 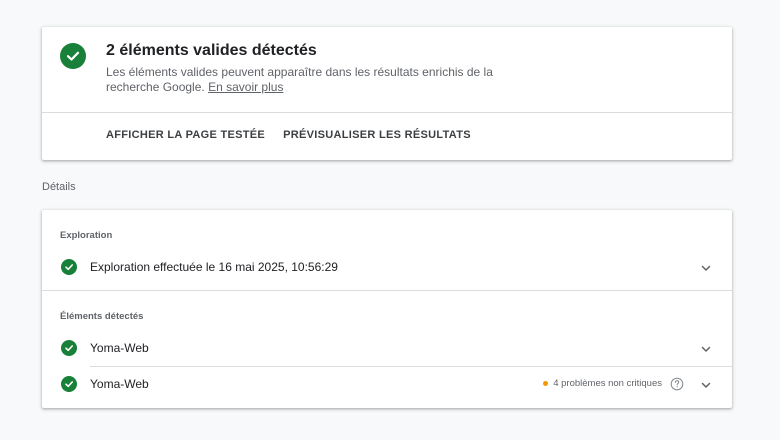 What do you see at coordinates (387, 384) in the screenshot?
I see `detected-item-row: Yoma-Web 4 problèmes non critiques` at bounding box center [387, 384].